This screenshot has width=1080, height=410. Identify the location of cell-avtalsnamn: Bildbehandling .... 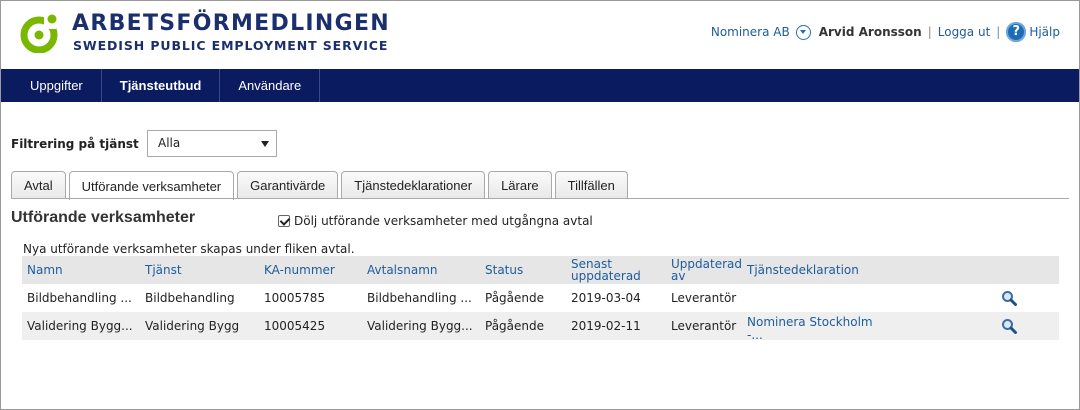
(419, 298).